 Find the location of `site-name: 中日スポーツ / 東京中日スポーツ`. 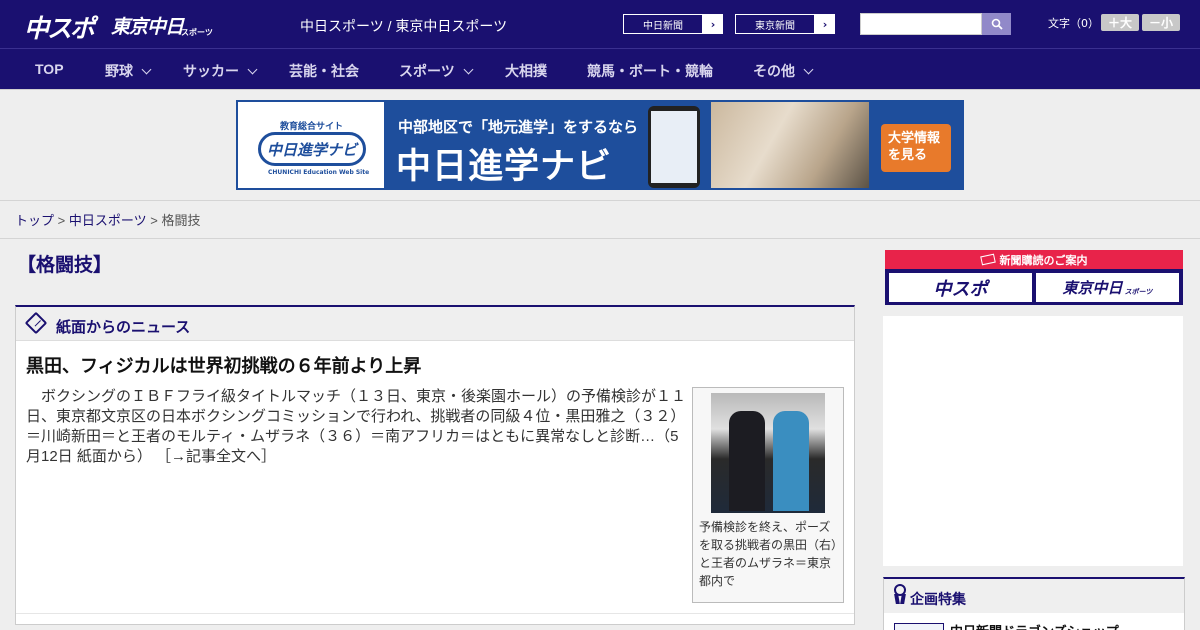

site-name: 中日スポーツ / 東京中日スポーツ is located at coordinates (404, 26).